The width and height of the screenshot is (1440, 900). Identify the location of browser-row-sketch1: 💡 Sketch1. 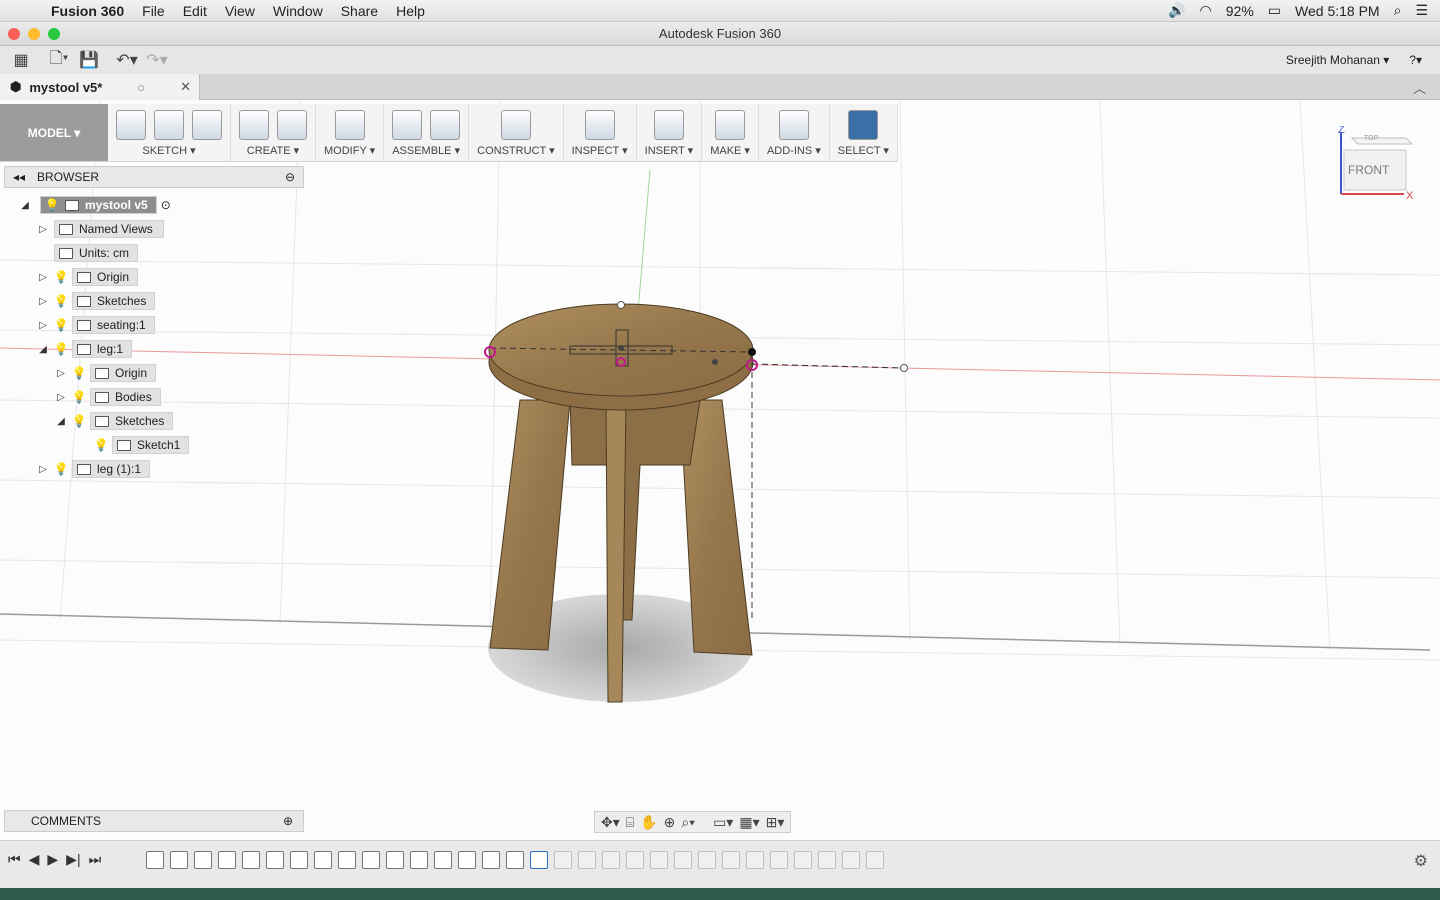
(142, 445).